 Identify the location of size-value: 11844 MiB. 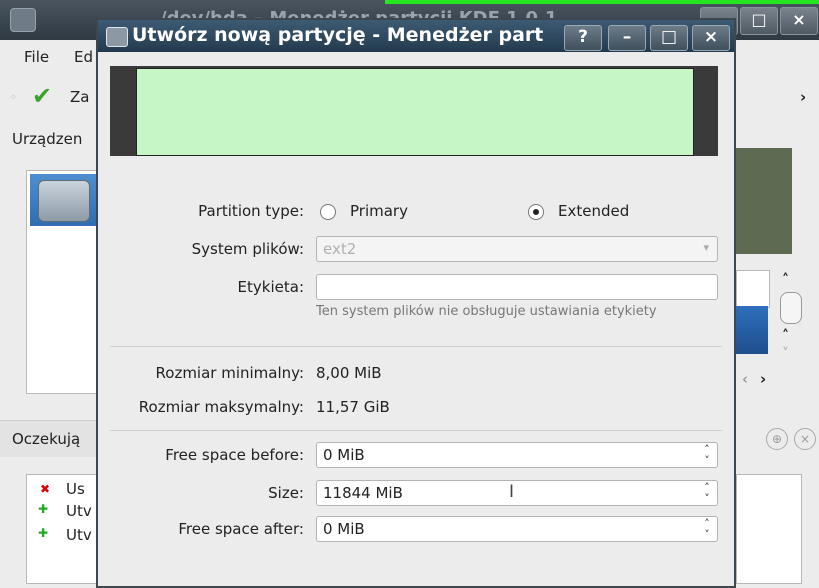
(363, 493).